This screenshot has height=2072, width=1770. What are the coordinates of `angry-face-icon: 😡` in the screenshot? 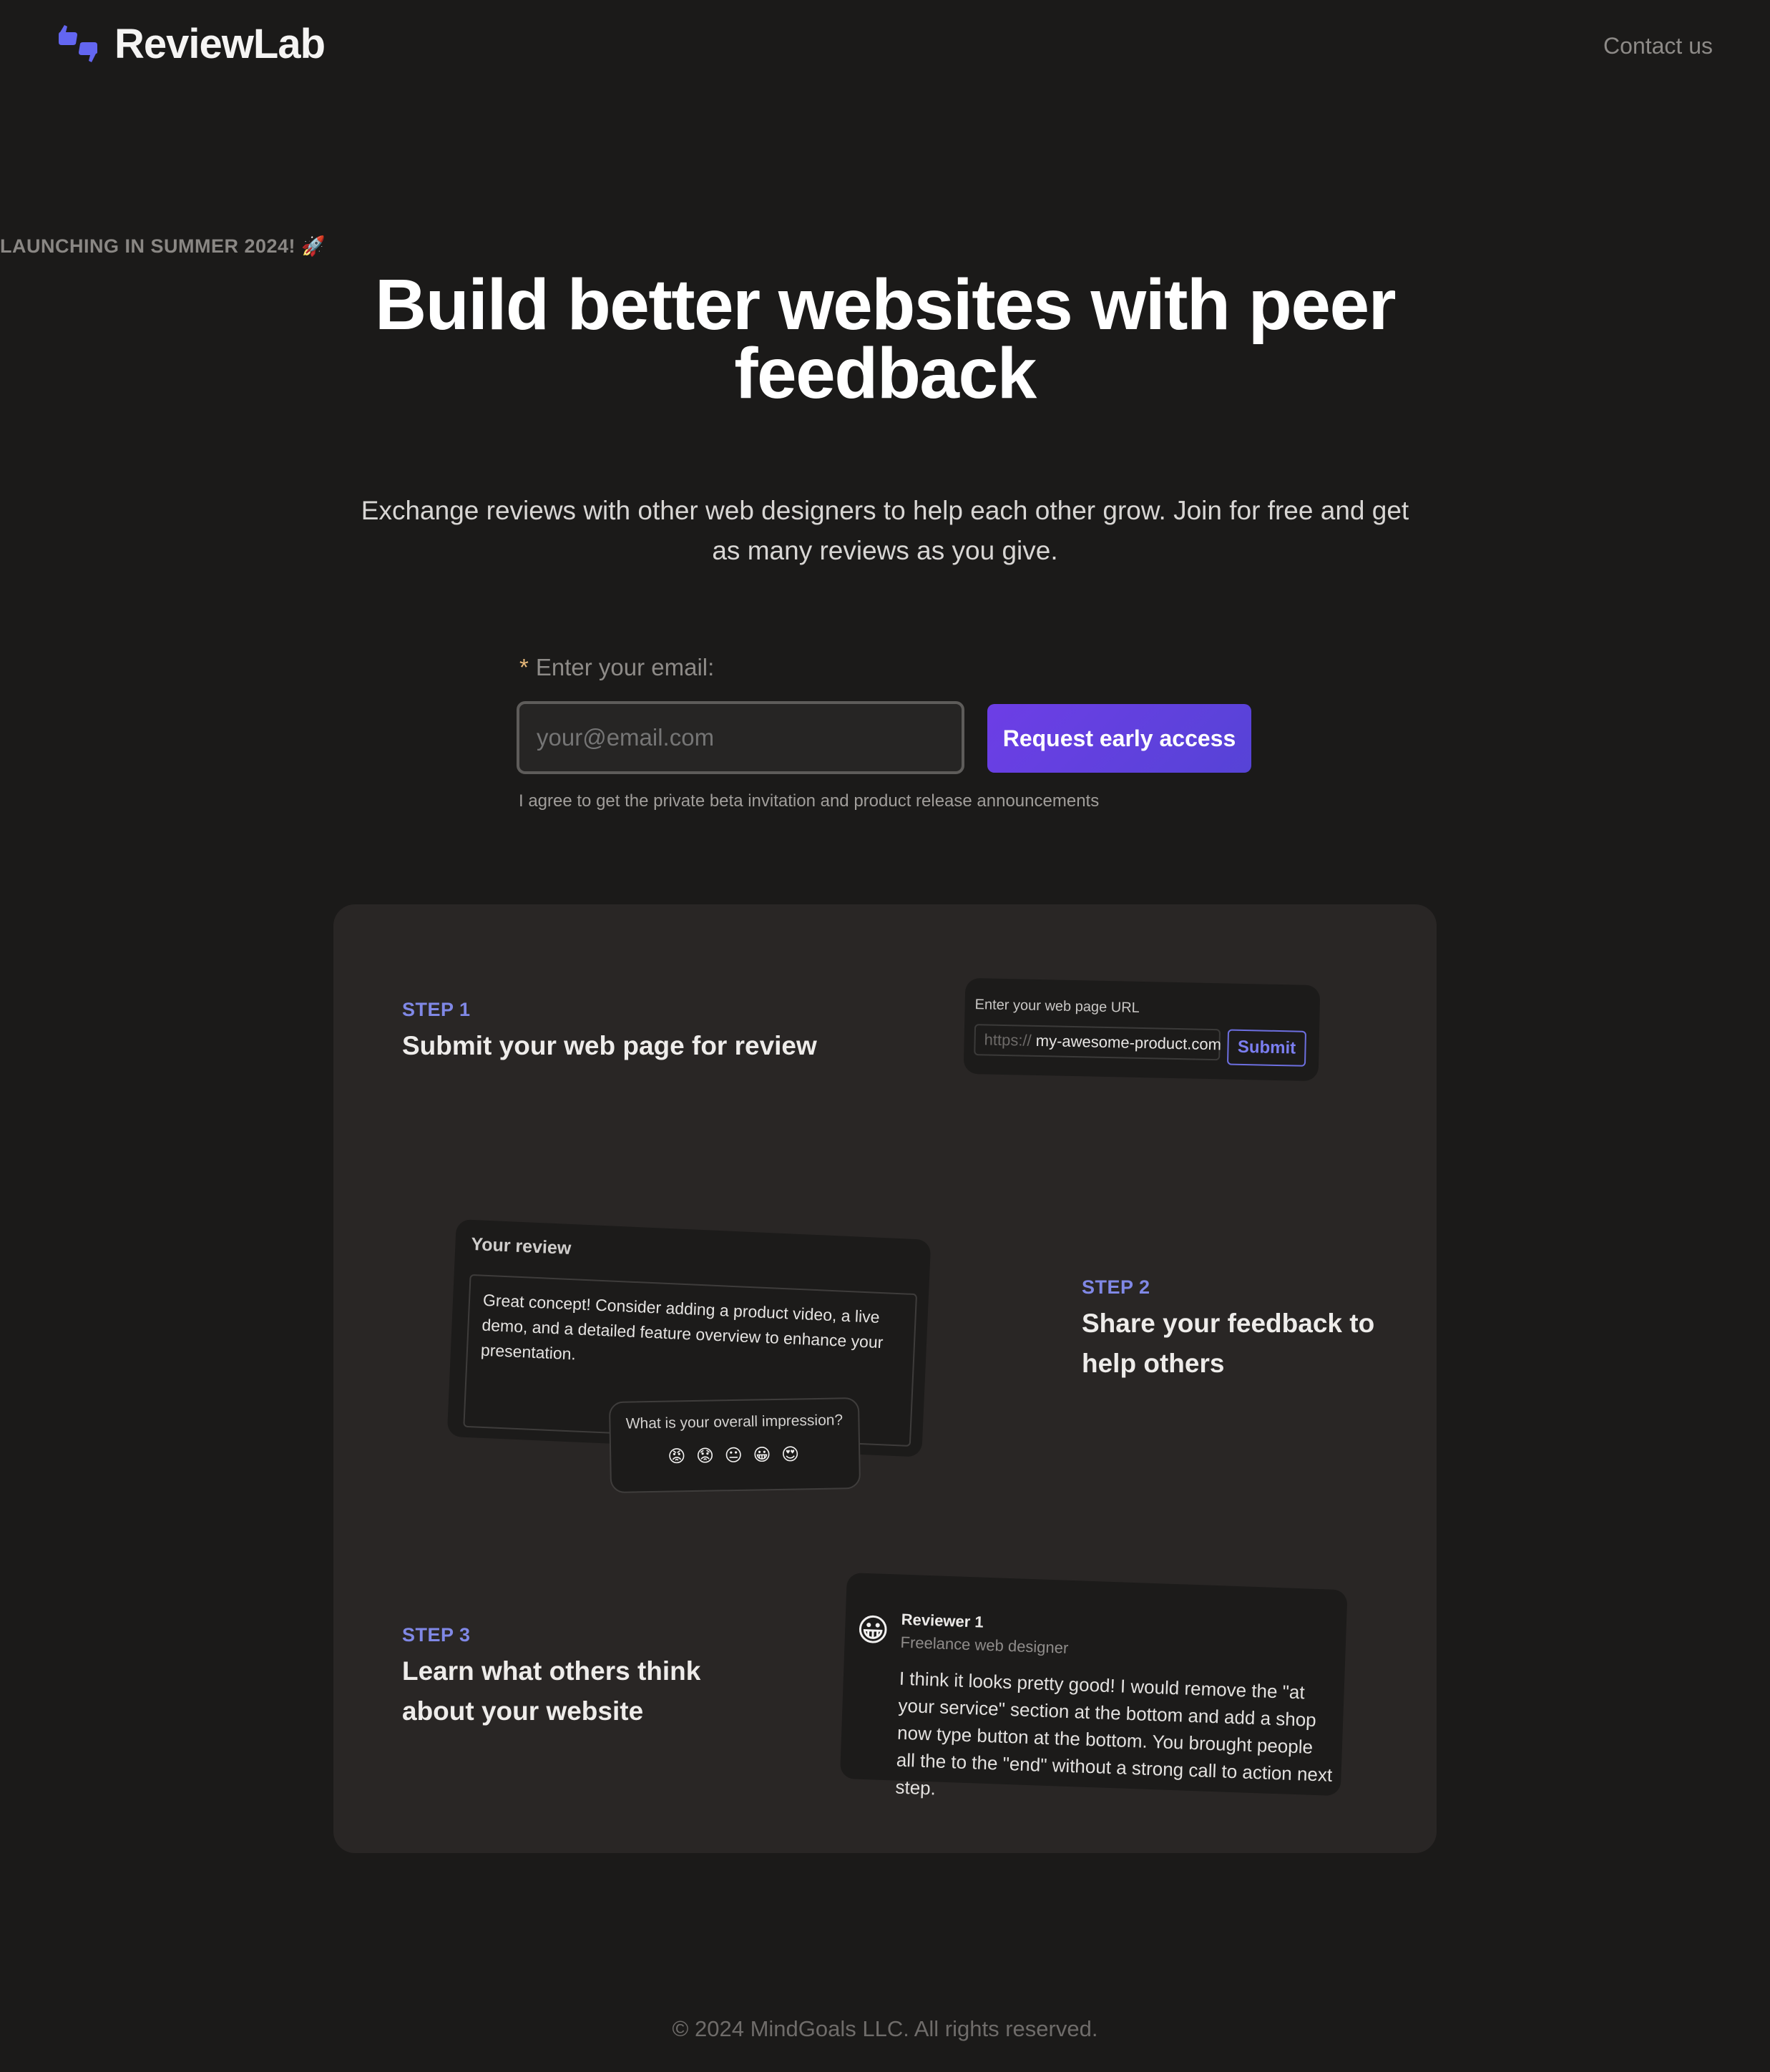 It's located at (678, 1457).